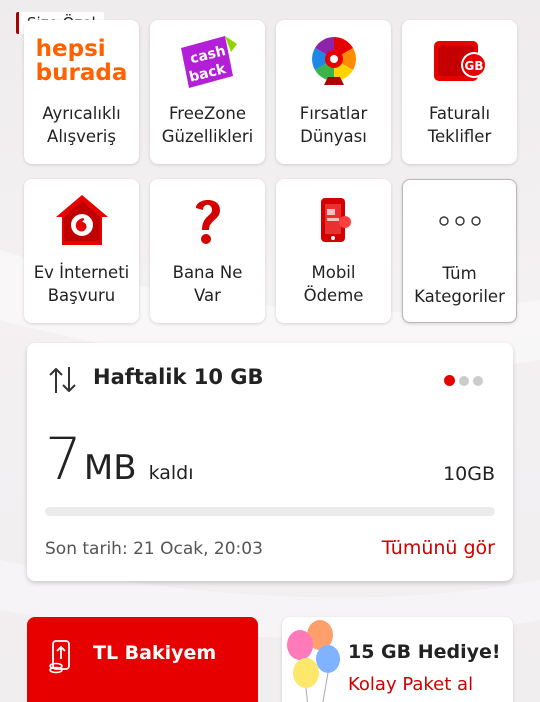 The image size is (540, 702). Describe the element at coordinates (81, 125) in the screenshot. I see `tile-label: Ayrıcalıklı Alışveriş` at that location.